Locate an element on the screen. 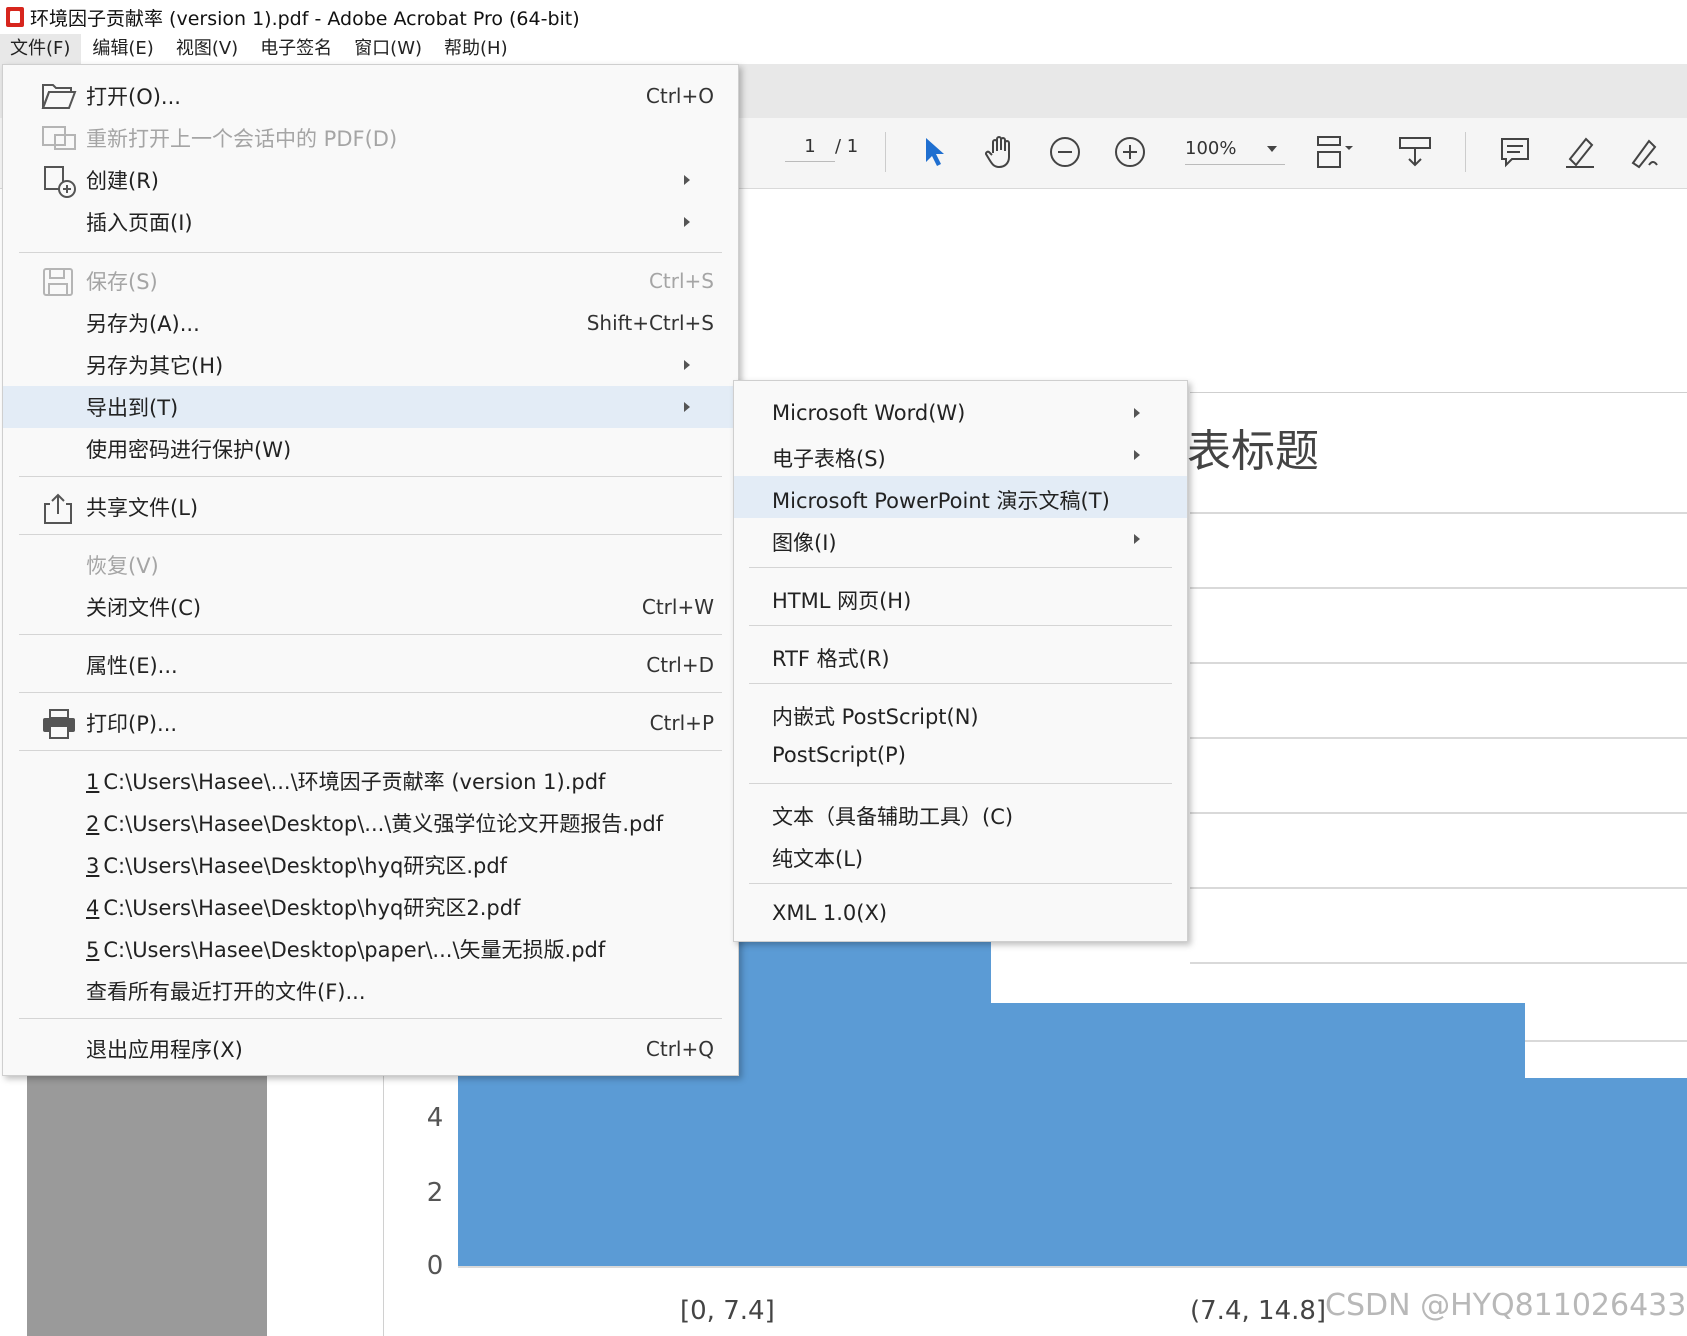 Image resolution: width=1687 pixels, height=1336 pixels. shortcut-label: Ctrl+Q is located at coordinates (679, 1049).